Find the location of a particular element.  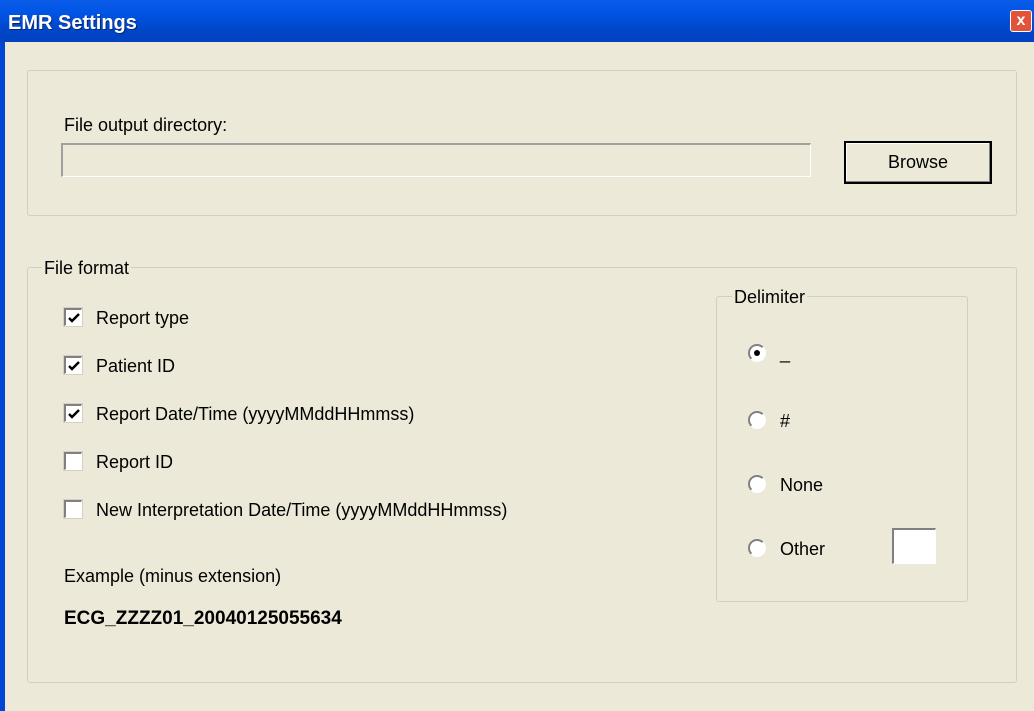

browse-button: Browse is located at coordinates (918, 162).